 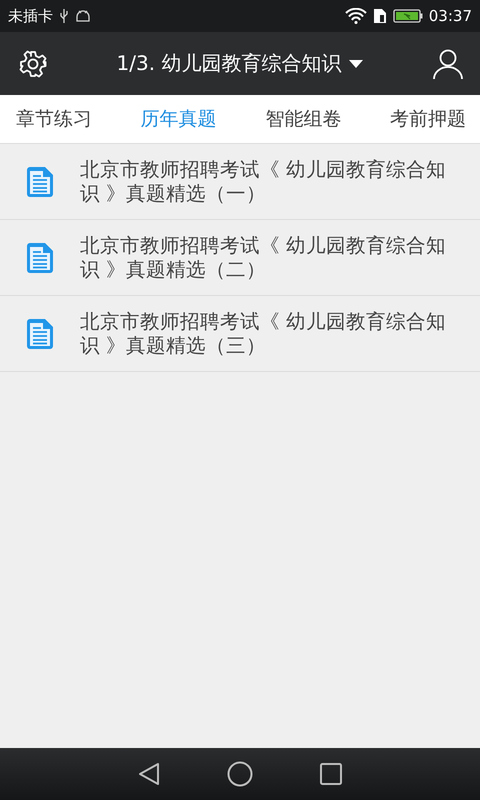 What do you see at coordinates (379, 16) in the screenshot?
I see `sim-icon` at bounding box center [379, 16].